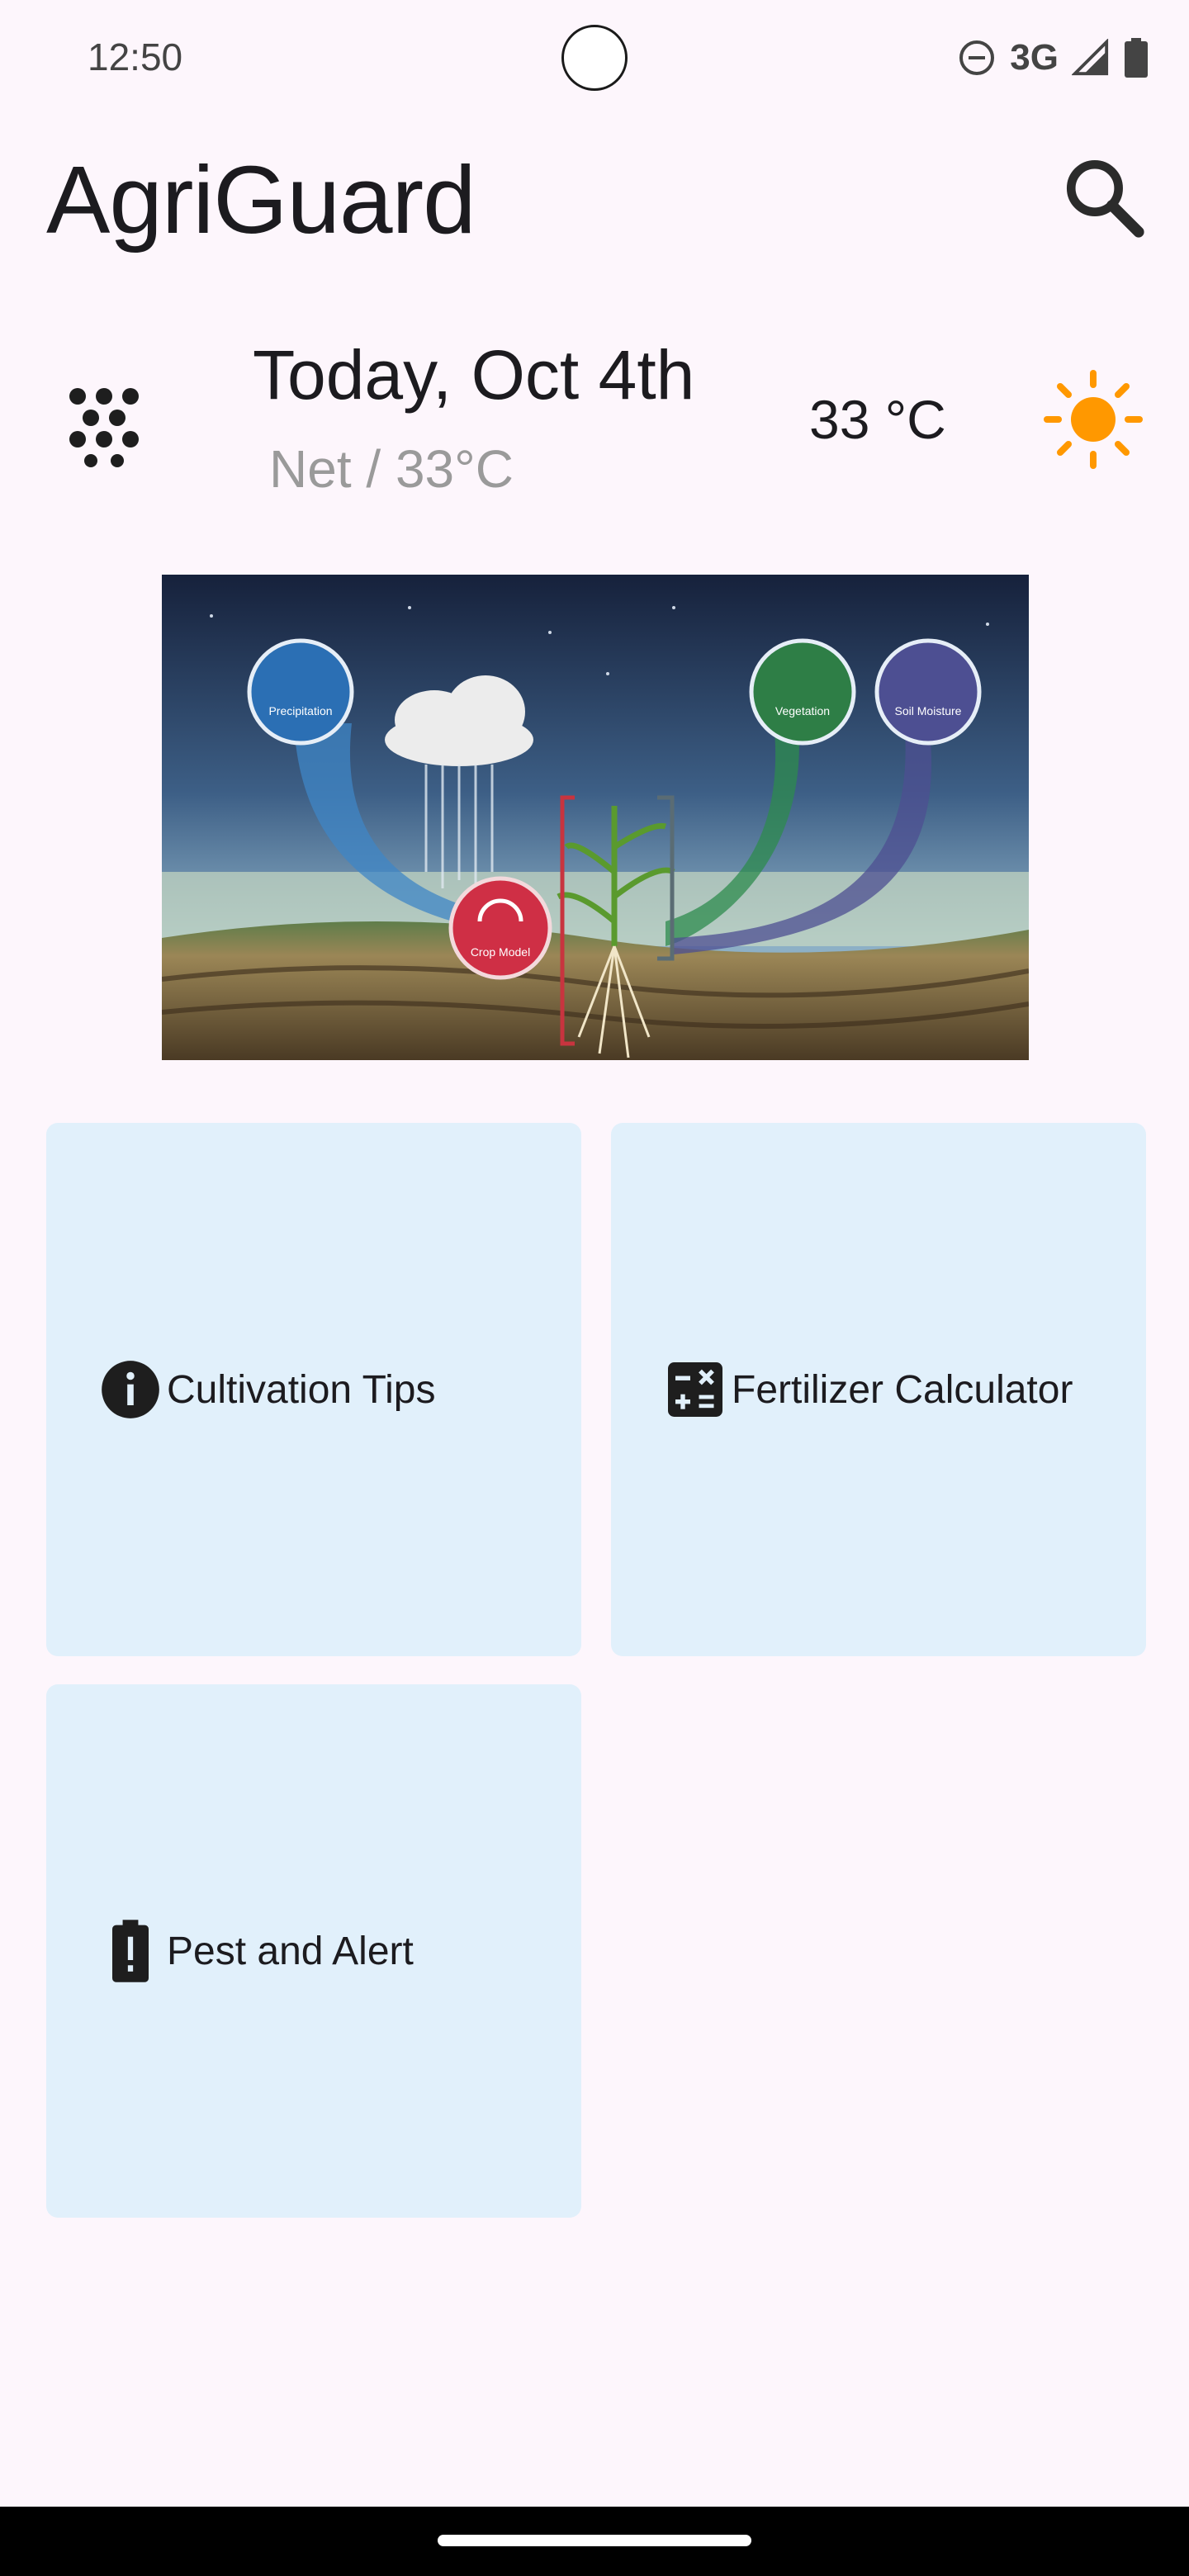 This screenshot has width=1189, height=2576. What do you see at coordinates (104, 424) in the screenshot?
I see `weather-dots-icon` at bounding box center [104, 424].